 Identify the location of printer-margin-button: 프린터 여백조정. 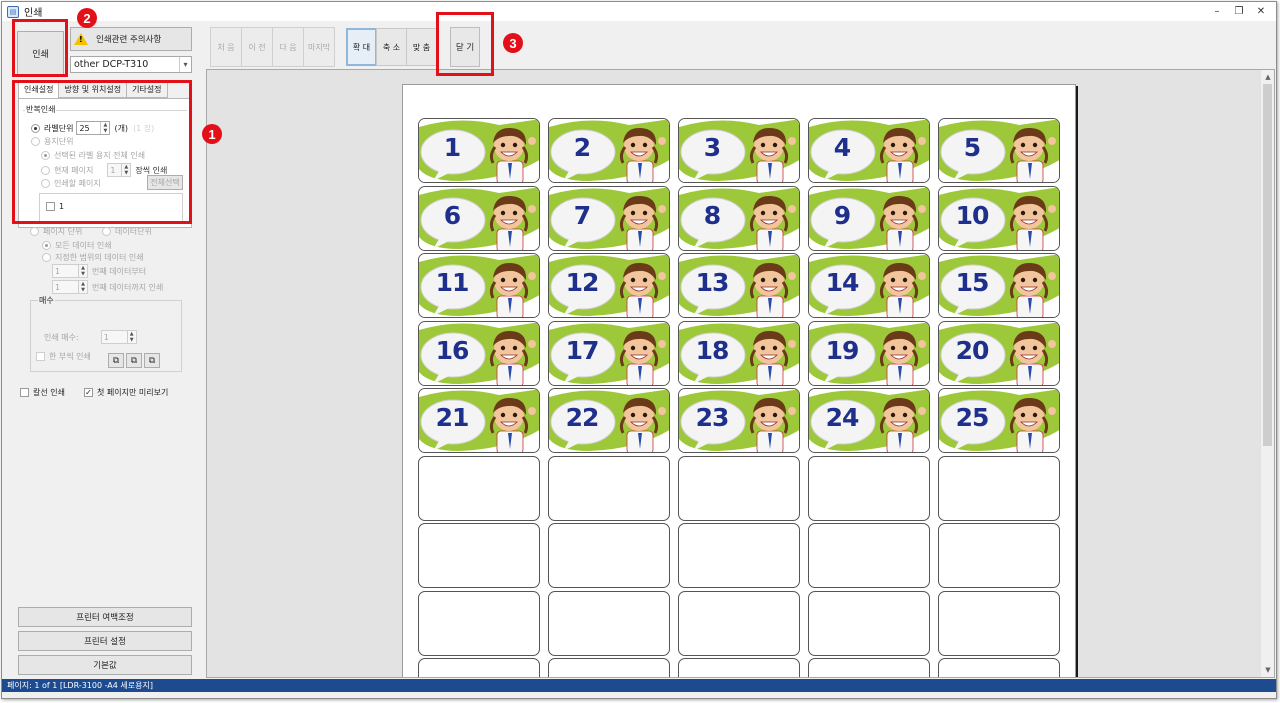
(105, 617).